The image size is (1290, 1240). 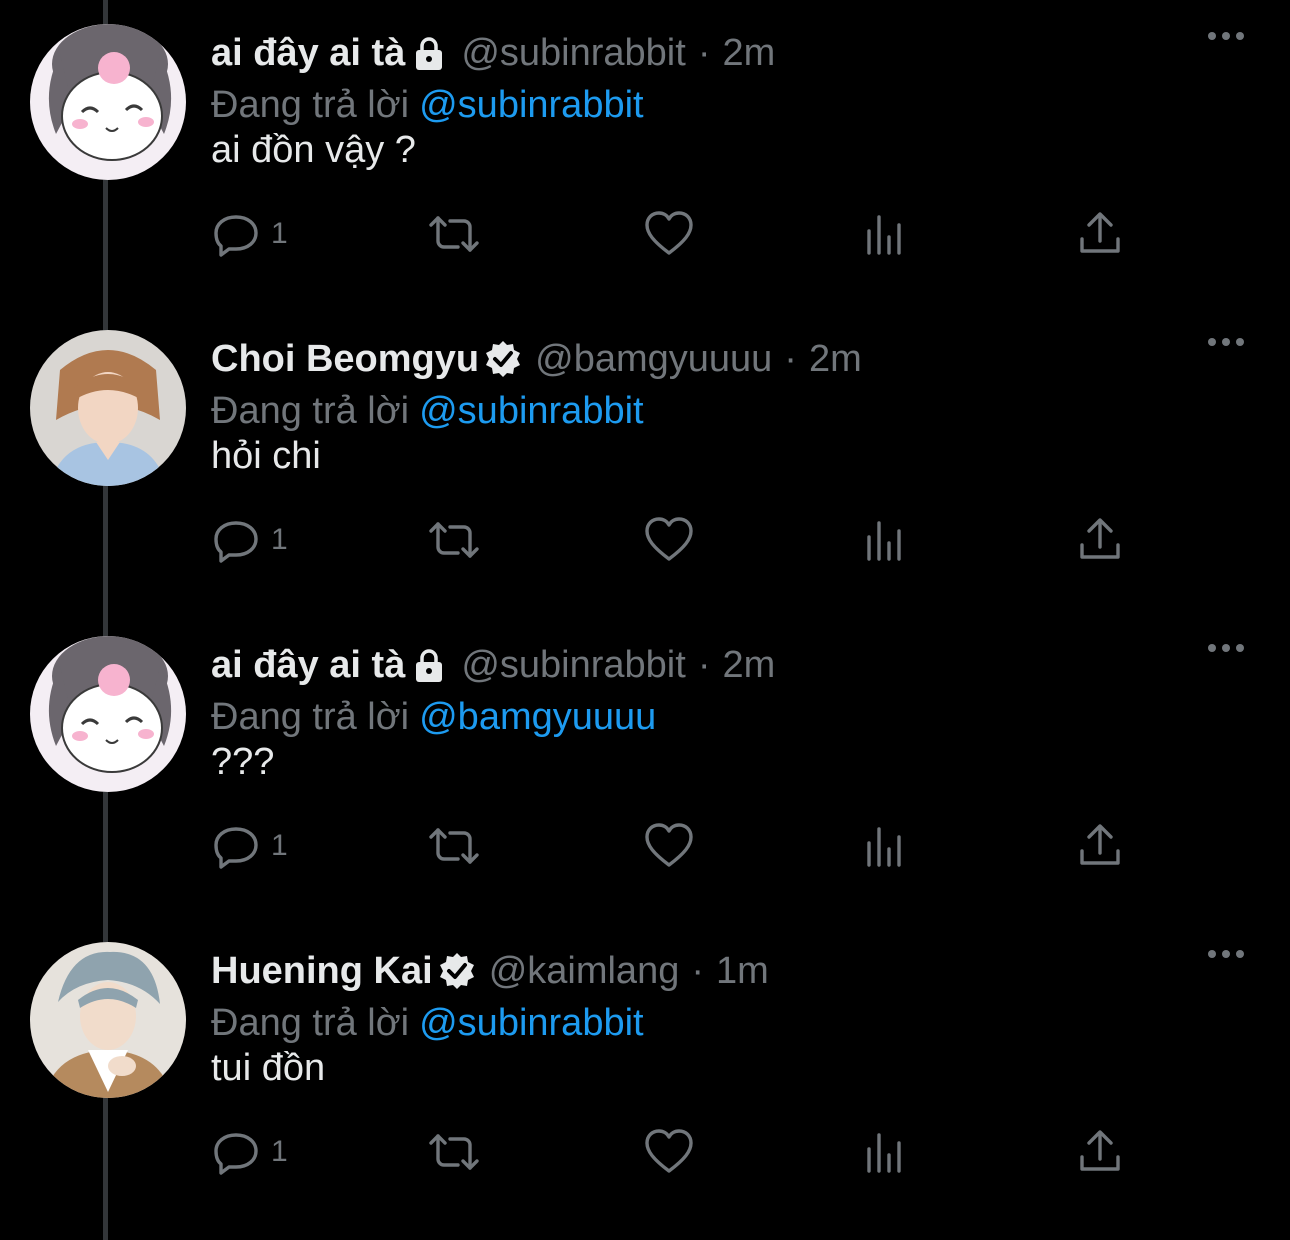 I want to click on timestamp: 1m, so click(x=742, y=971).